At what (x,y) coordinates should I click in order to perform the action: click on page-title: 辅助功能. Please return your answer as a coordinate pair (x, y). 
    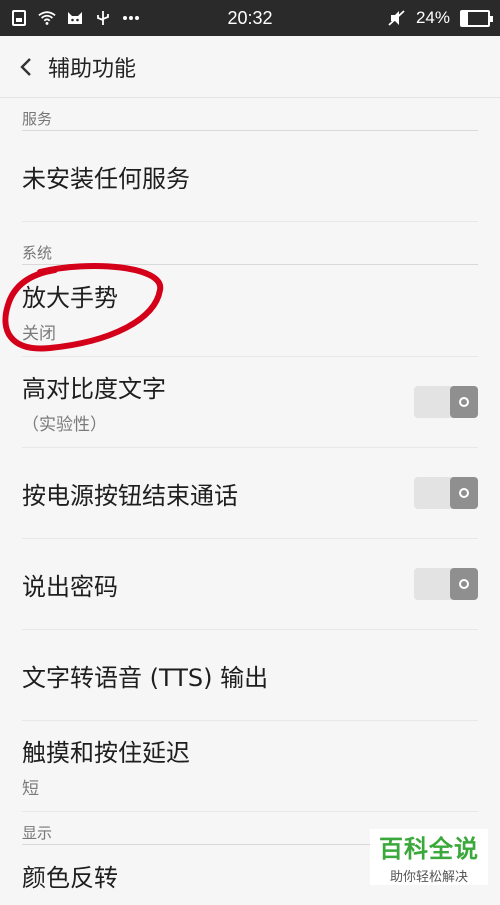
    Looking at the image, I should click on (92, 69).